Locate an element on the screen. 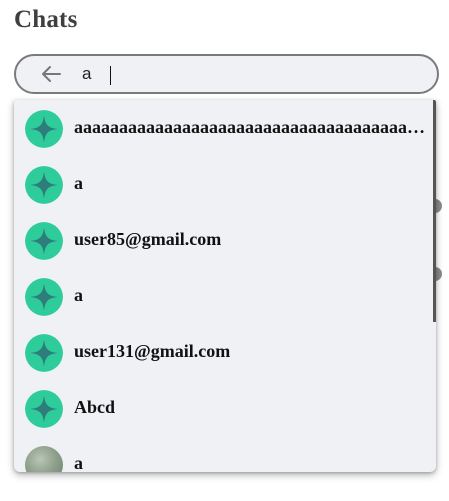 Image resolution: width=449 pixels, height=501 pixels. search-bar is located at coordinates (226, 74).